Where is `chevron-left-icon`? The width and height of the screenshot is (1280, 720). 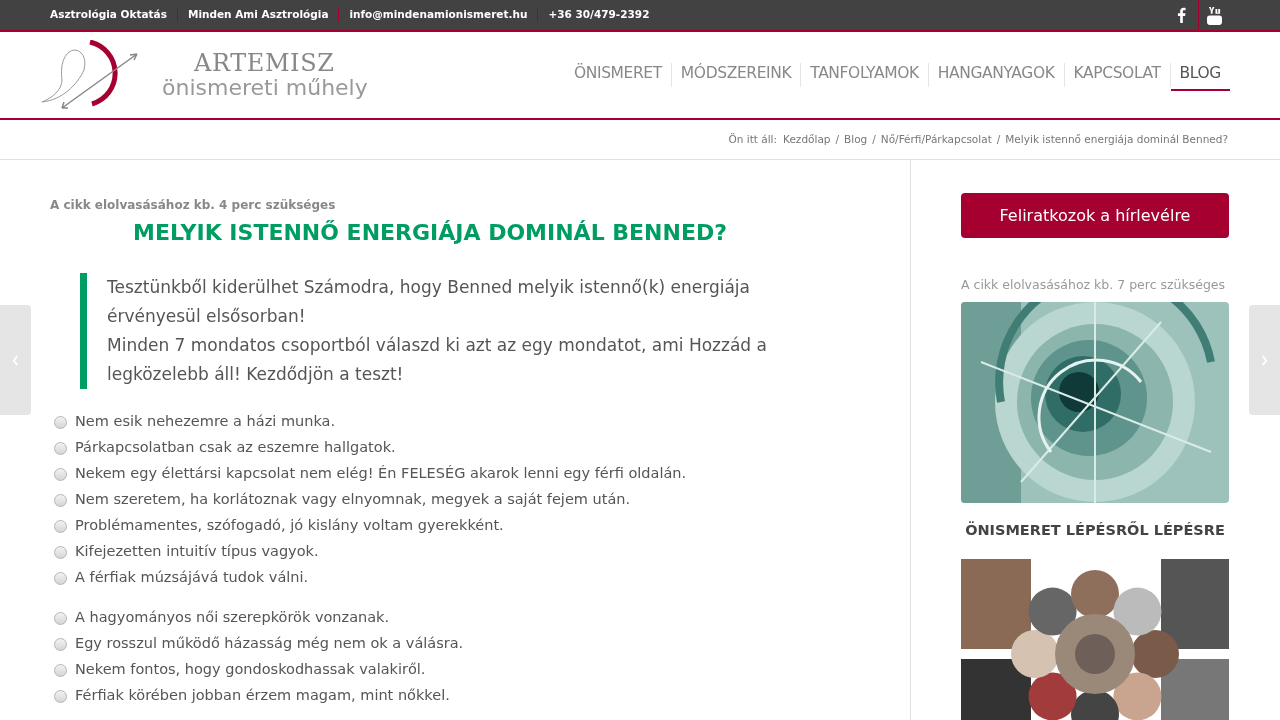
chevron-left-icon is located at coordinates (15, 360).